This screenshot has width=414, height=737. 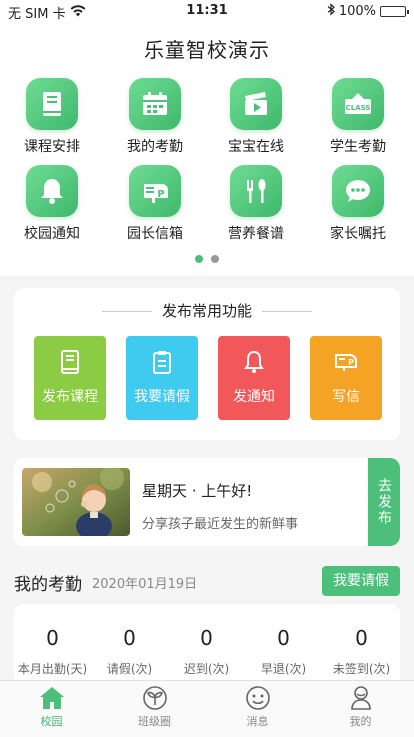 I want to click on publish-course-button: 发布课程, so click(x=70, y=378).